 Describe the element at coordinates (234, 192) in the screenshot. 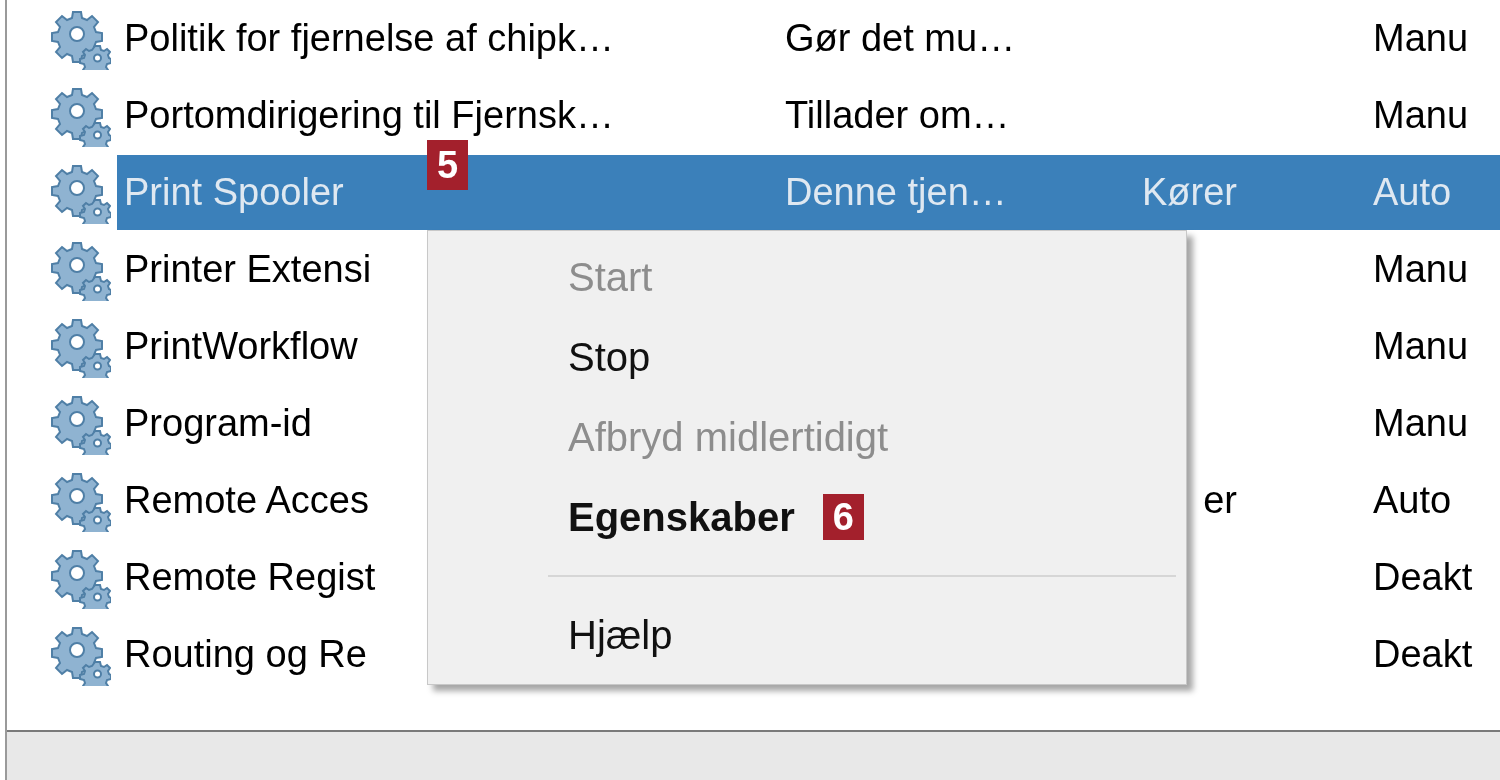

I see `service-name: Print Spooler` at that location.